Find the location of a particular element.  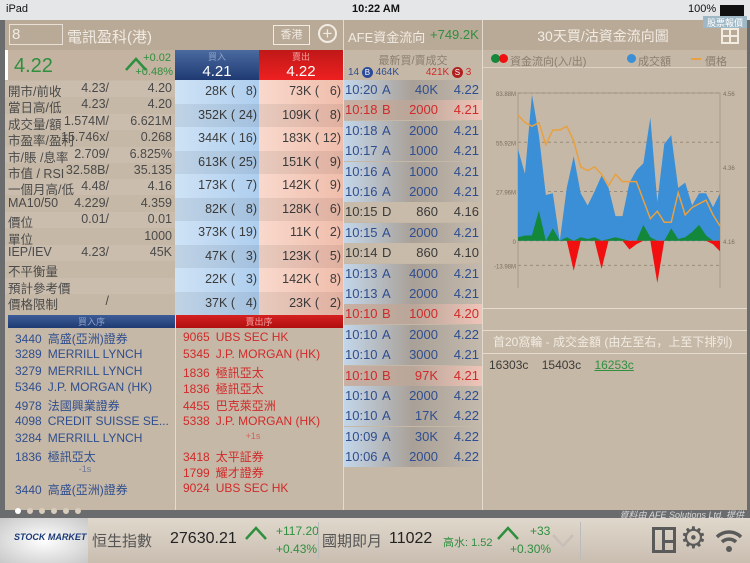

ask-level: 142K (8) is located at coordinates (301, 280).